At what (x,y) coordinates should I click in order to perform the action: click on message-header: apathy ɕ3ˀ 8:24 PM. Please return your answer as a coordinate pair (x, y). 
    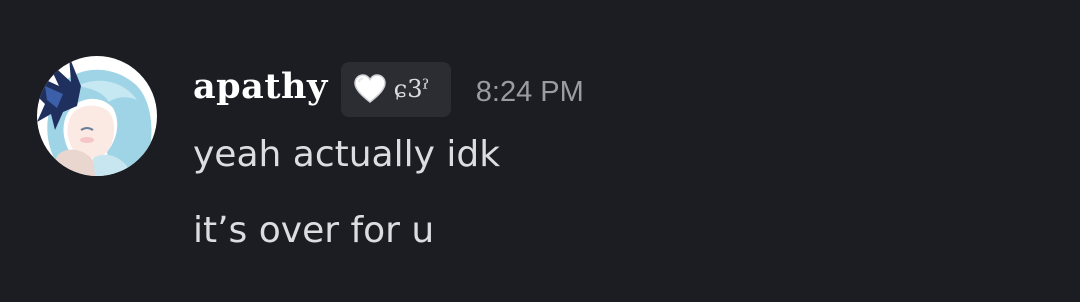
    Looking at the image, I should click on (388, 89).